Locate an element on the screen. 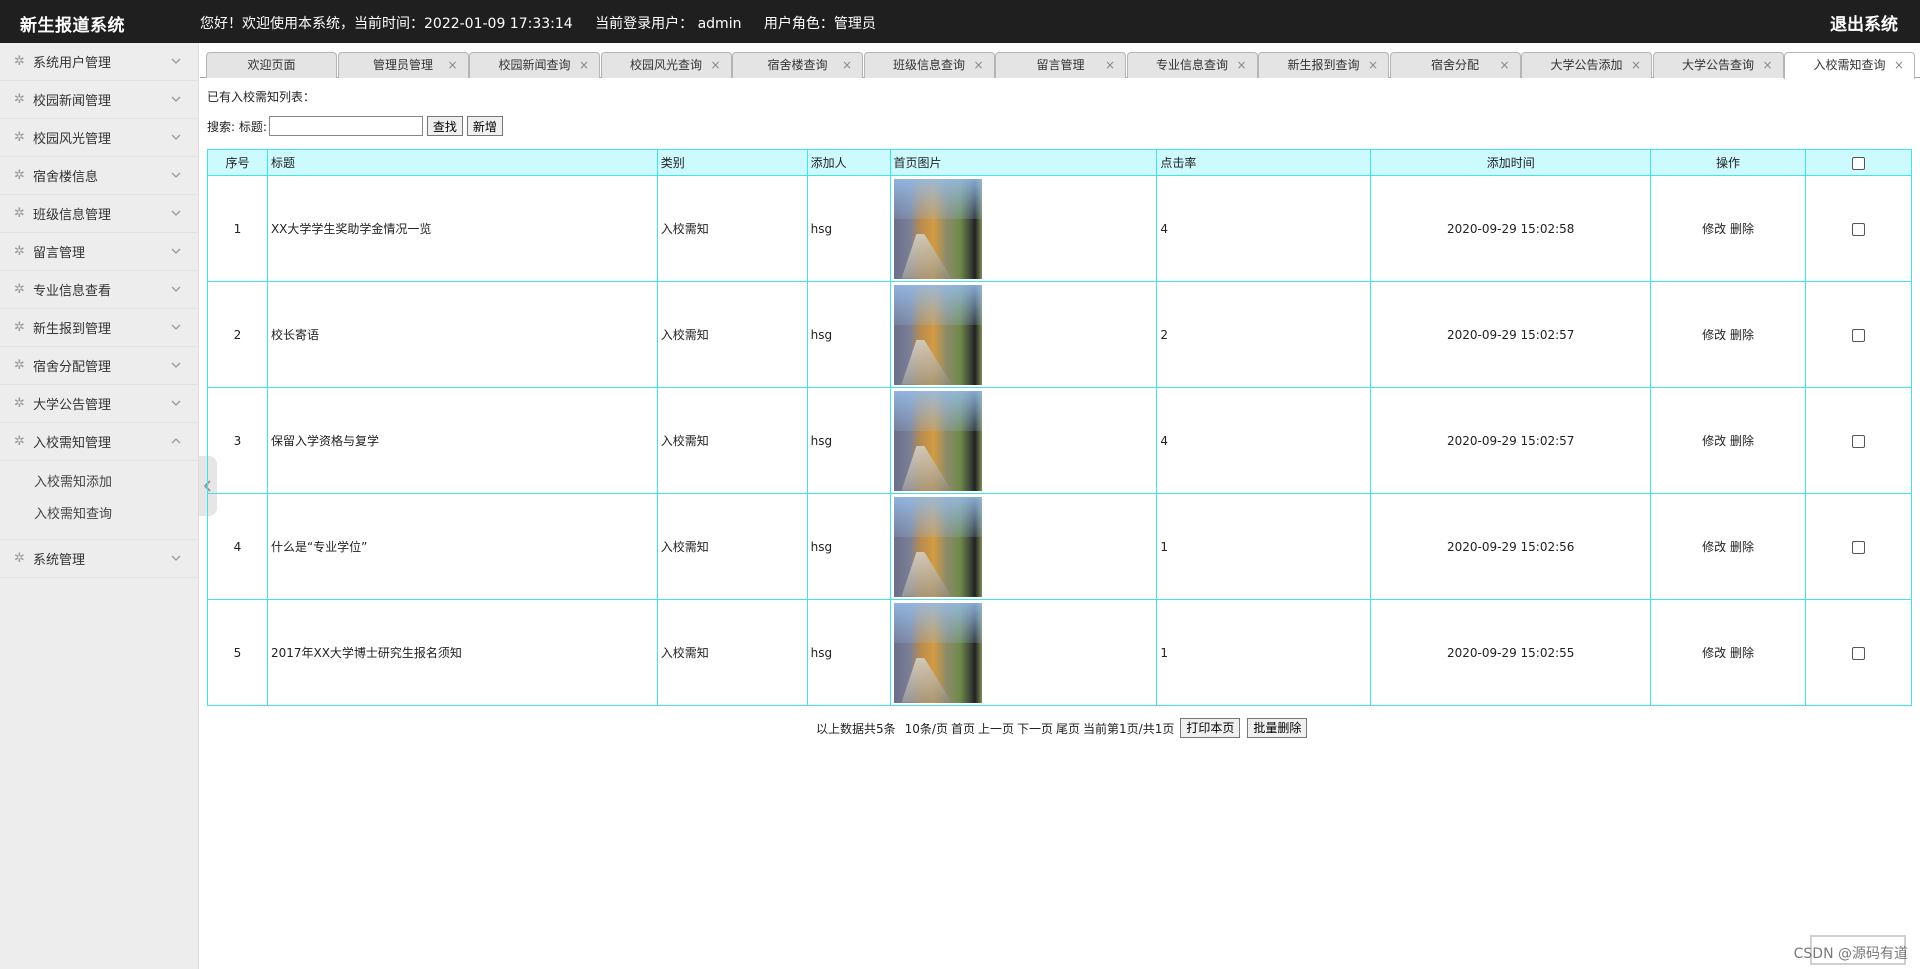 Image resolution: width=1920 pixels, height=969 pixels. tab-label: 留言管理 is located at coordinates (1060, 65).